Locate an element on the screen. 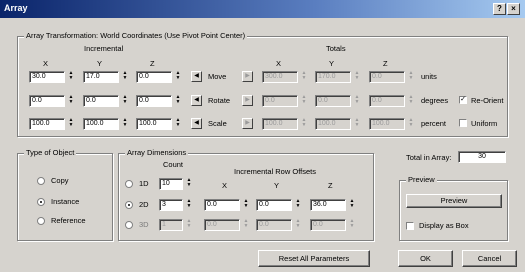 Image resolution: width=525 pixels, height=272 pixels. dimension-2d-offset-z: 36.0 ▲ ▼ is located at coordinates (333, 205).